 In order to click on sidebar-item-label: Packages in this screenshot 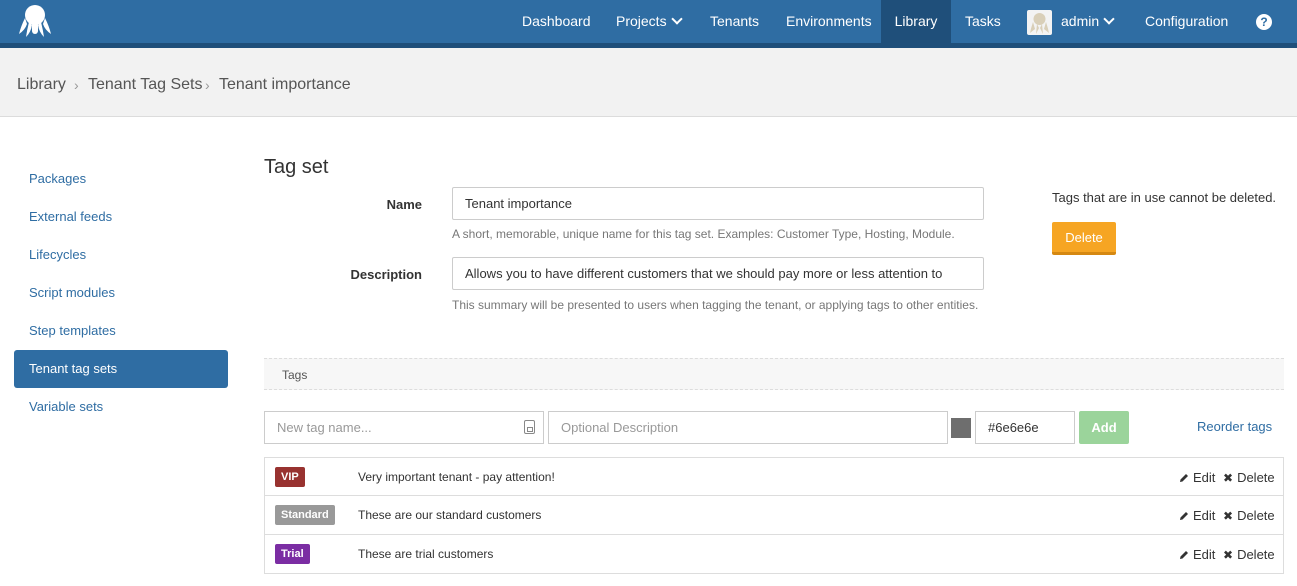, I will do `click(58, 178)`.